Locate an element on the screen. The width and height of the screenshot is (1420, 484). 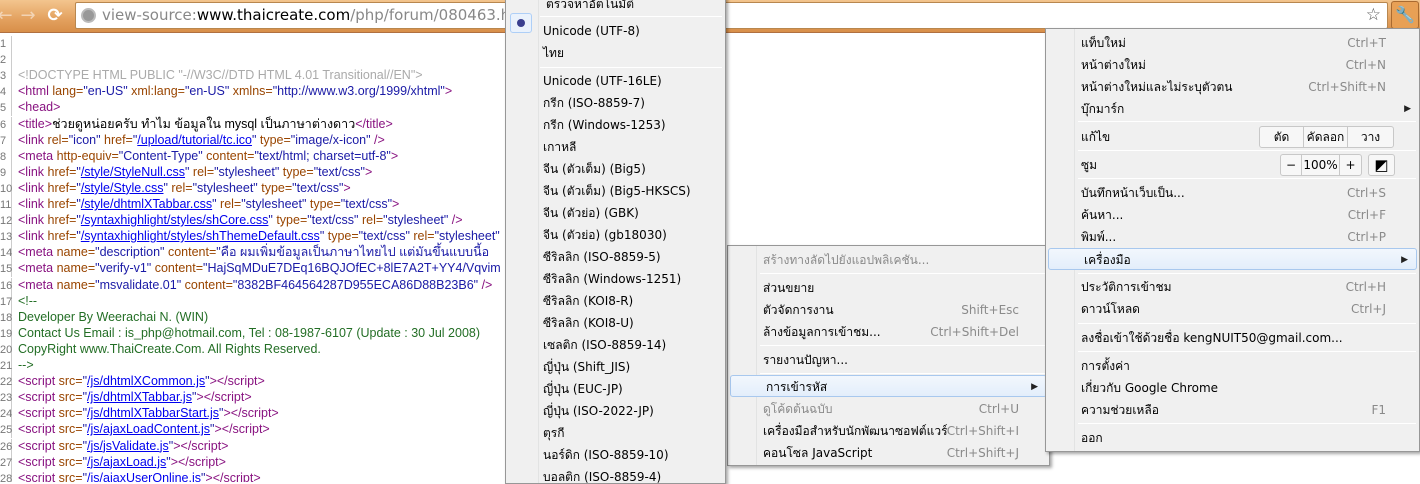
fullscreen-button: ◩ is located at coordinates (1381, 165).